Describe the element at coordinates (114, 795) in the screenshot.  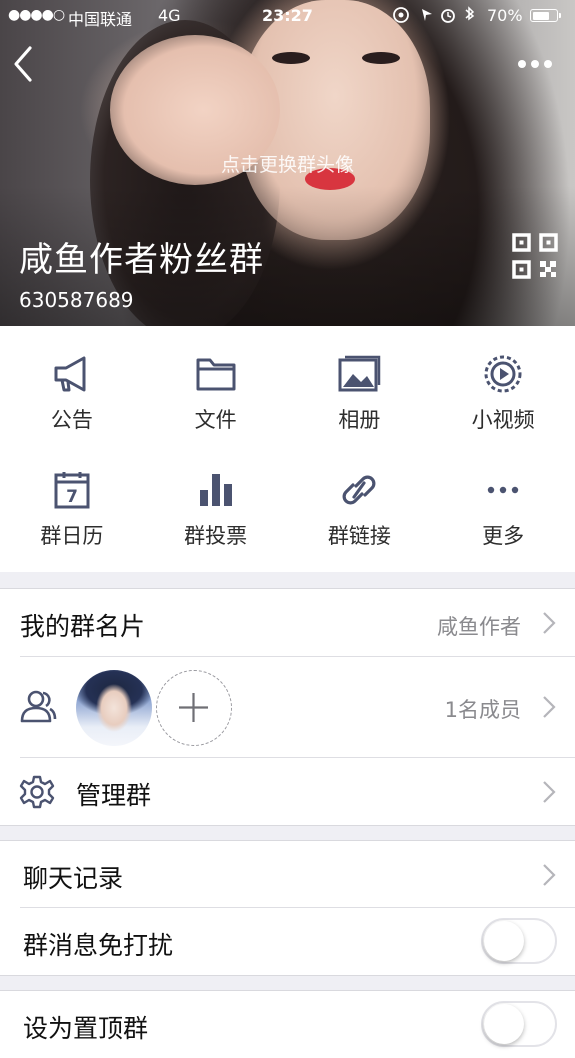
I see `manage-group-label: 管理群` at that location.